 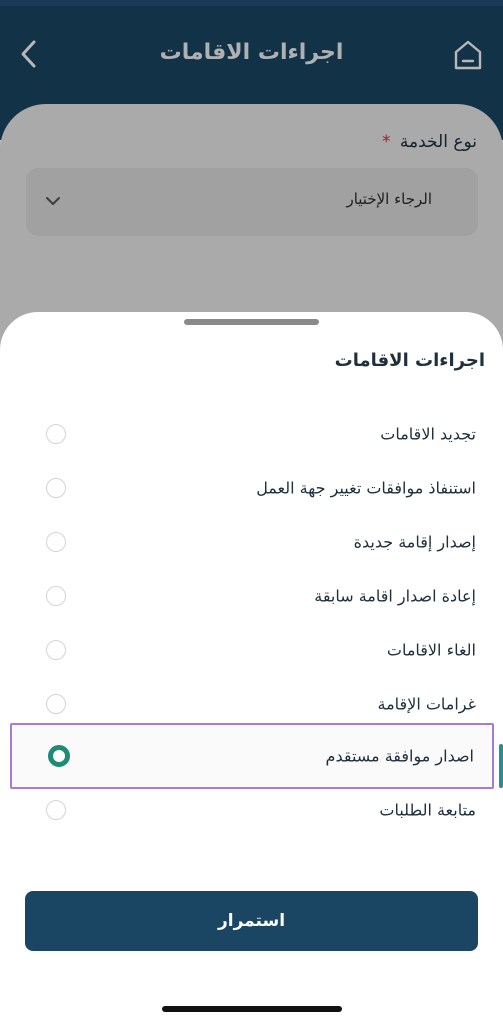 What do you see at coordinates (414, 542) in the screenshot?
I see `option-label: إصدار إقامة جديدة` at bounding box center [414, 542].